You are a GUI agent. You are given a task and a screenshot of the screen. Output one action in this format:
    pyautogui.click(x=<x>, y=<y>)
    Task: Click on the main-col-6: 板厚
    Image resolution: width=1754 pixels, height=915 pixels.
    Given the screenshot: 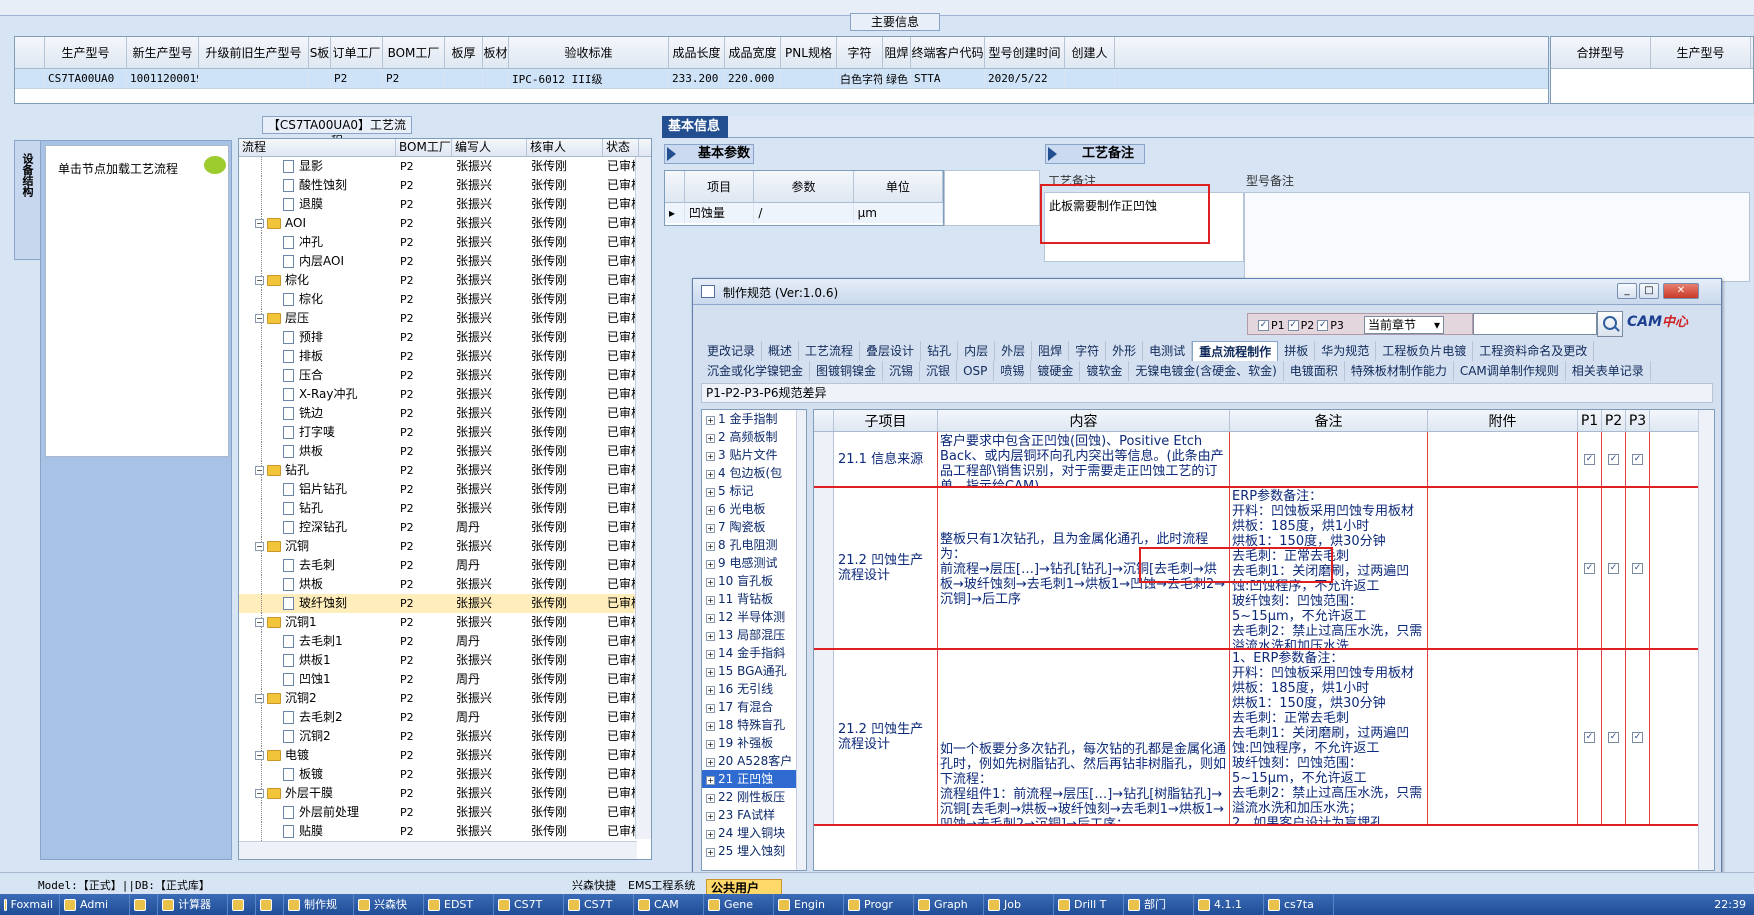 What is the action you would take?
    pyautogui.click(x=464, y=52)
    